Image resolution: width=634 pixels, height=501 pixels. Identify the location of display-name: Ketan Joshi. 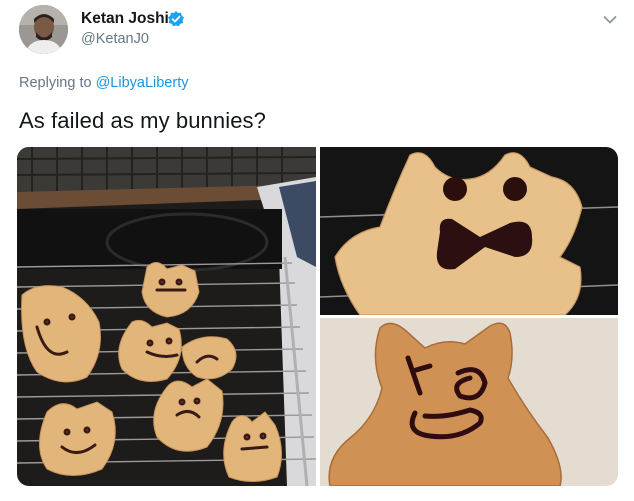
(125, 19).